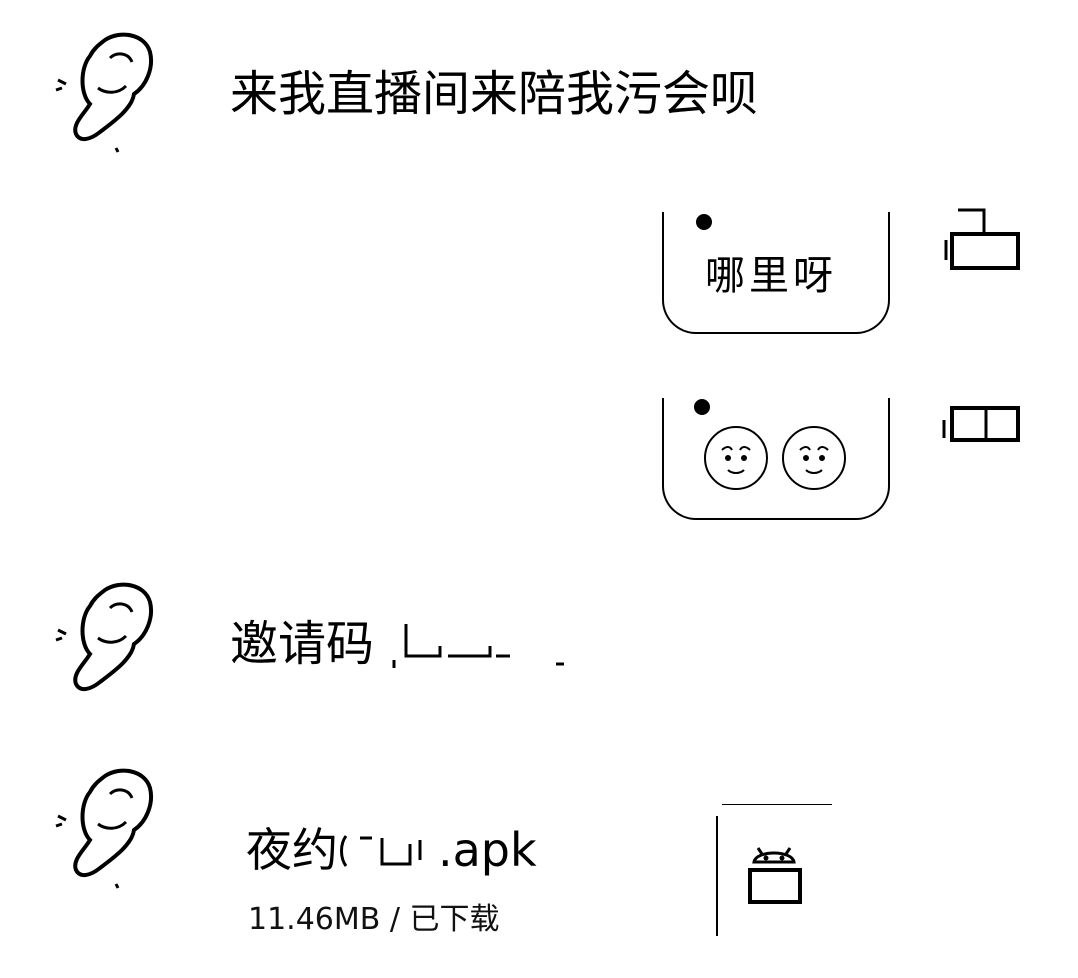 Image resolution: width=1078 pixels, height=978 pixels. I want to click on message-text: 来我直播间来陪我污会呗, so click(494, 94).